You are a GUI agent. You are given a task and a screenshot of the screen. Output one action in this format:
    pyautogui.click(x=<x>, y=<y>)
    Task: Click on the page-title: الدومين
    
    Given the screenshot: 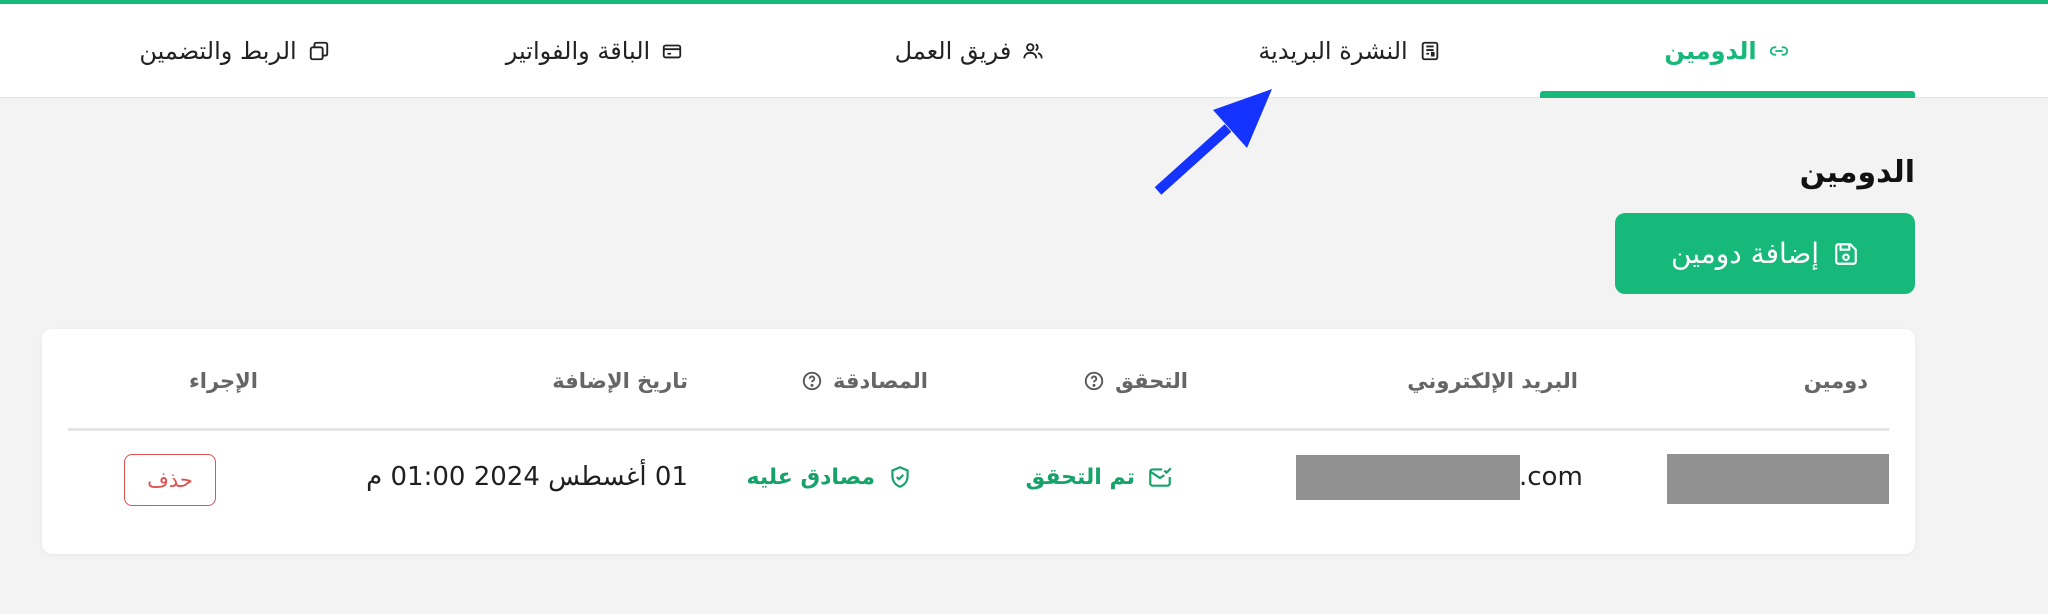 What is the action you would take?
    pyautogui.click(x=1857, y=172)
    